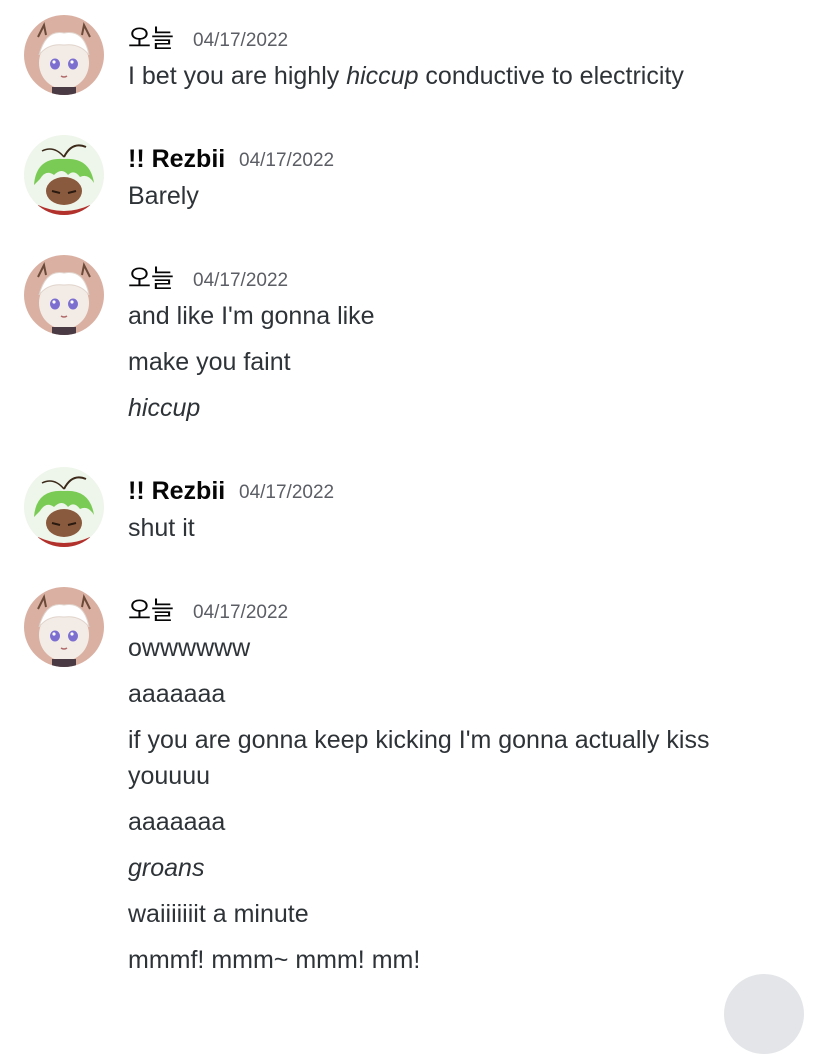 This screenshot has width=828, height=1054. I want to click on message-text: mmmf! mmm~ mmm! mm!, so click(274, 960).